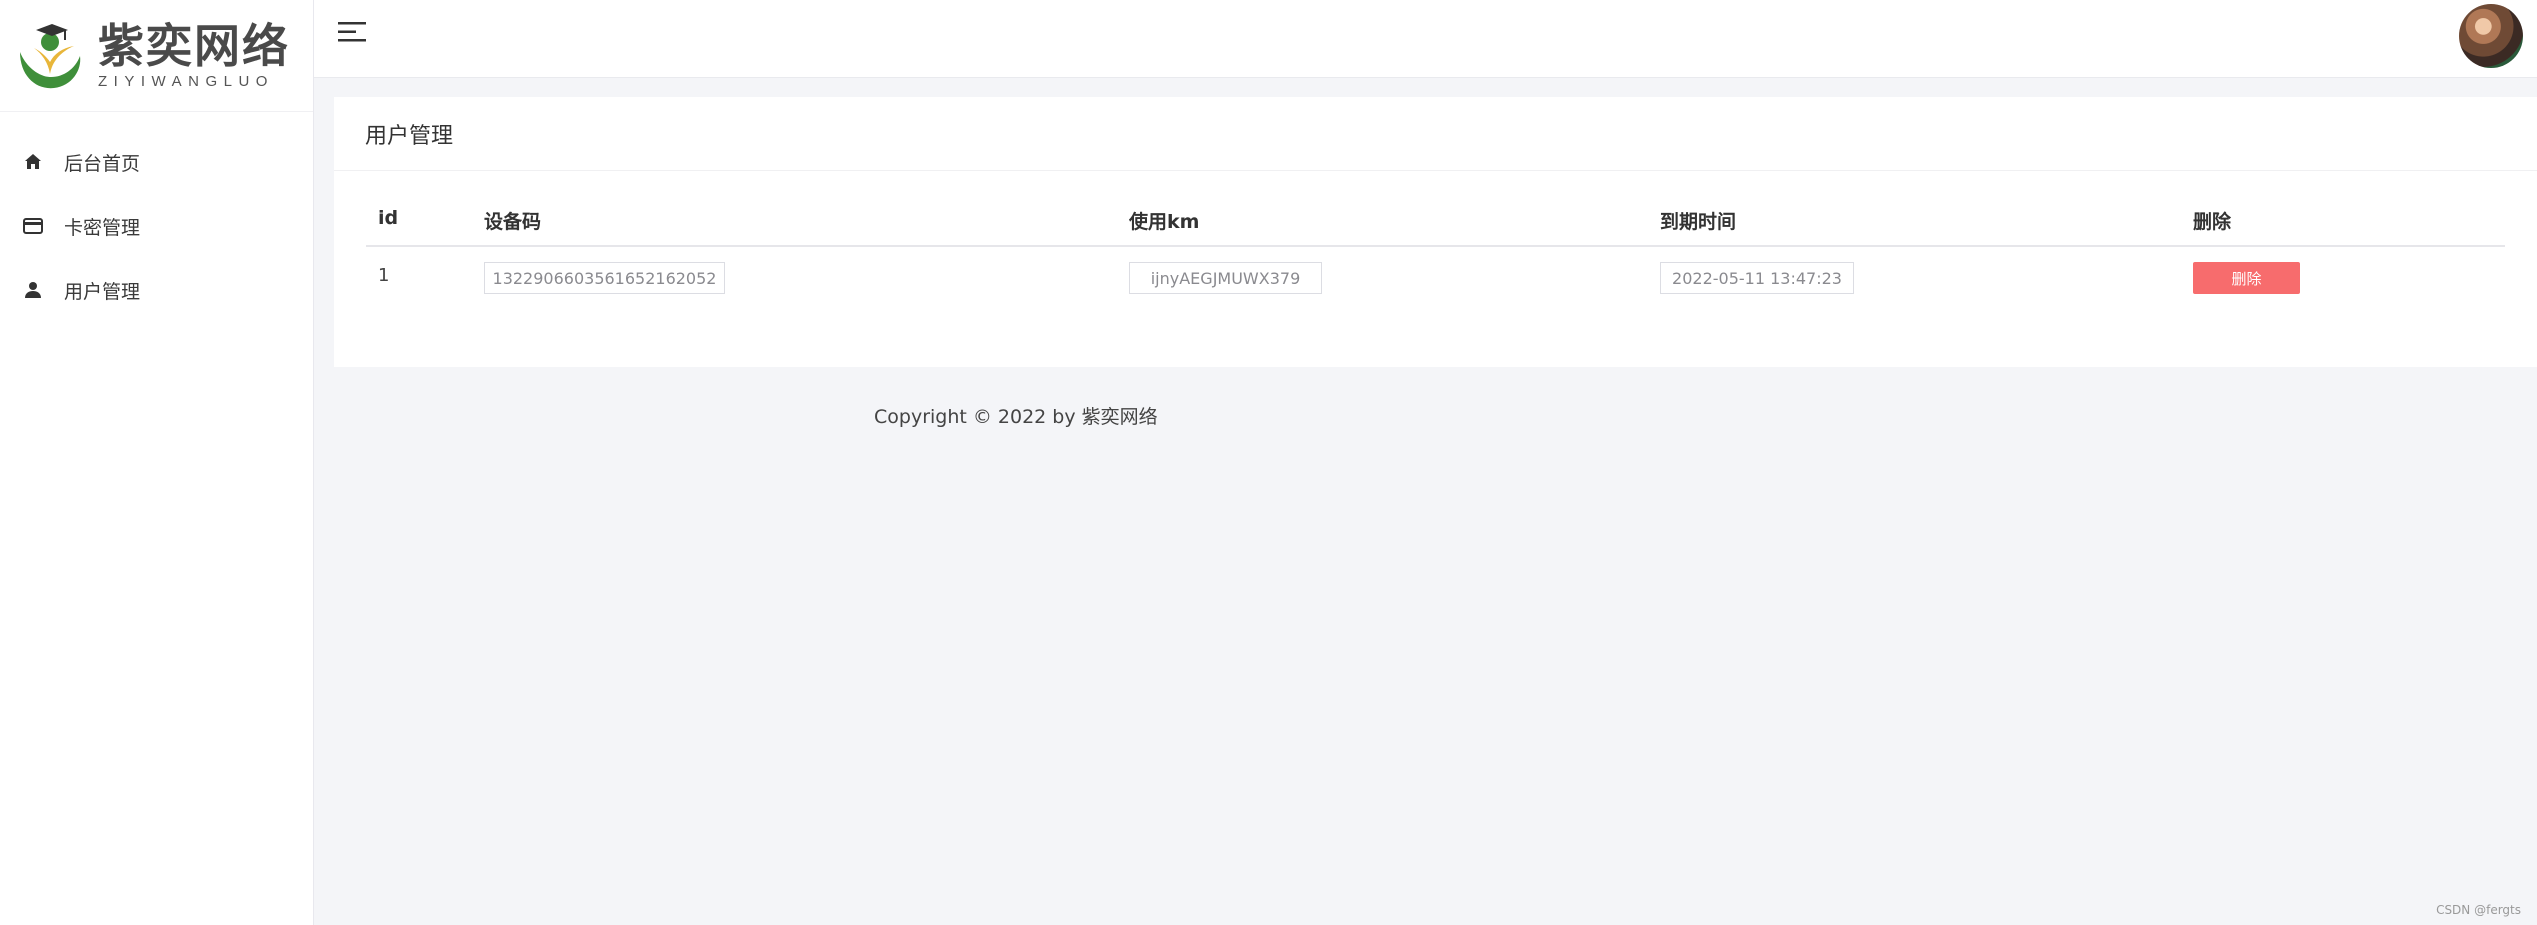 This screenshot has height=925, width=2537. What do you see at coordinates (352, 32) in the screenshot?
I see `hamburger-menu-icon` at bounding box center [352, 32].